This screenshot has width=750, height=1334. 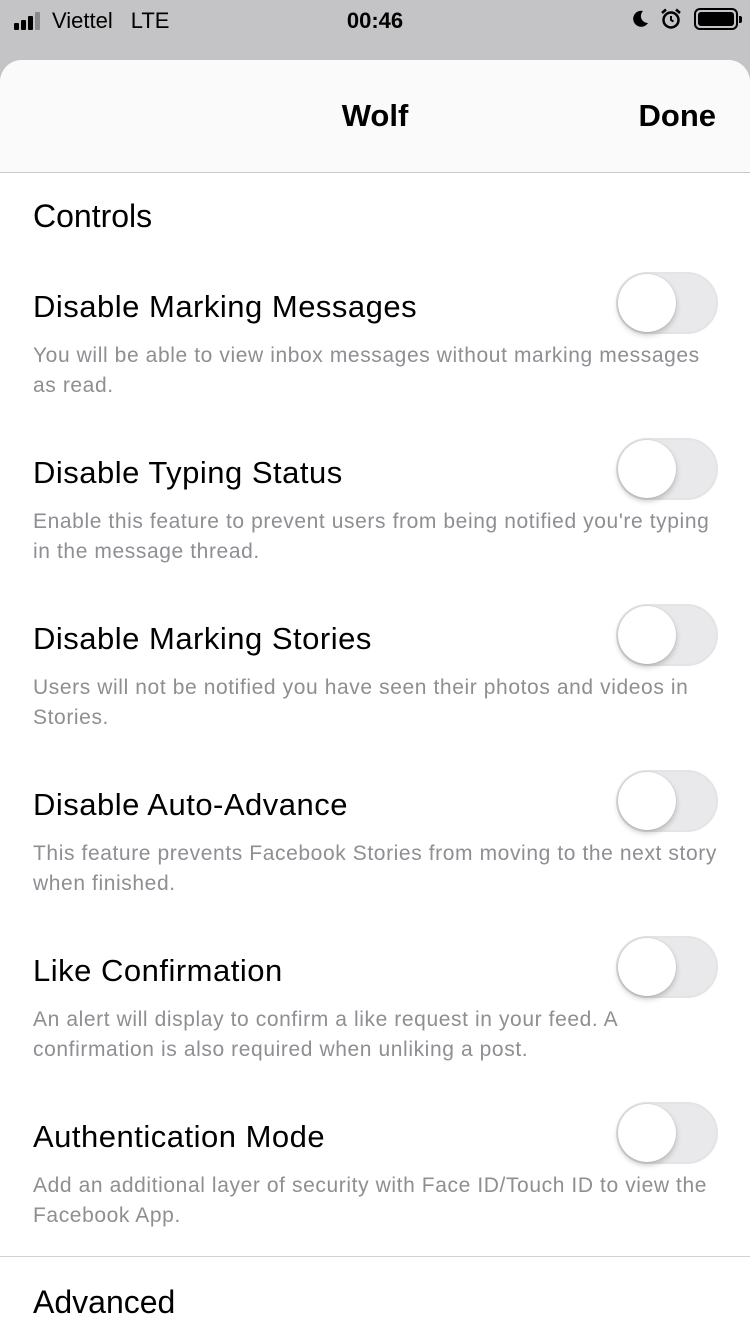 I want to click on setting-title: Like Confirmation, so click(x=158, y=970).